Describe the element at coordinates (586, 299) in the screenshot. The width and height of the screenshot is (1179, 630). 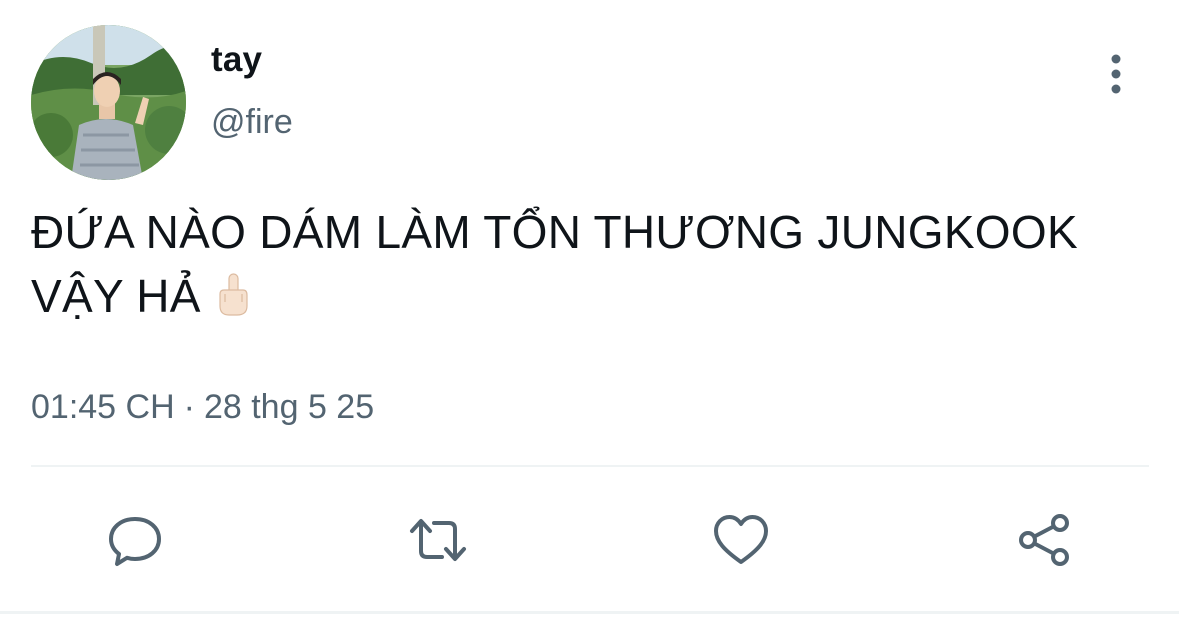
I see `tweet-text-line-2: VẬY HẢ` at that location.